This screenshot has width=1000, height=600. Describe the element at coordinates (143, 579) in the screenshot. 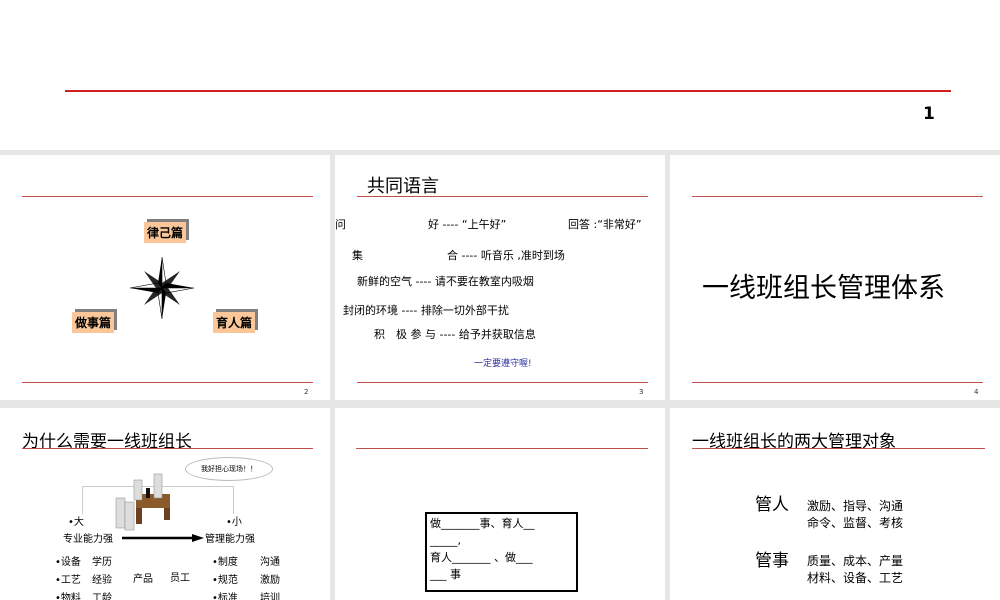

I see `mid-product: 产品` at that location.